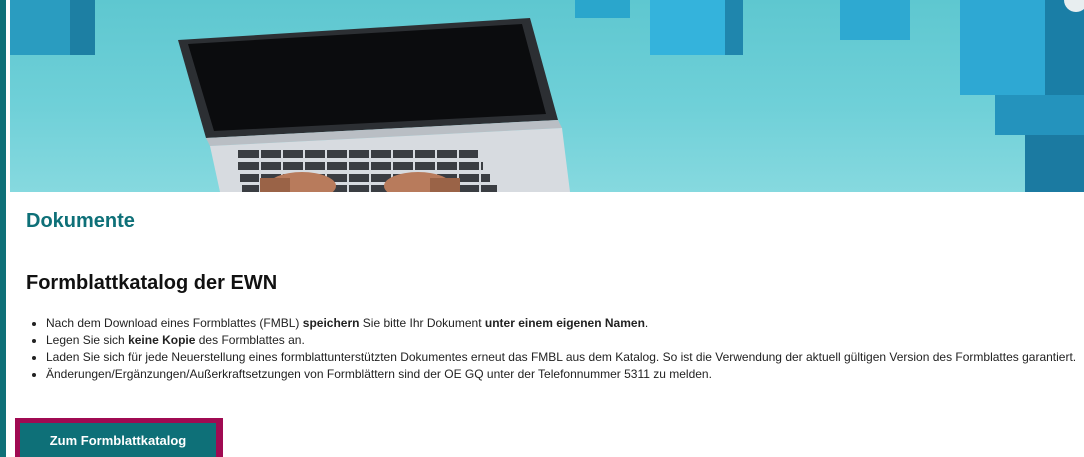 This screenshot has width=1084, height=457. What do you see at coordinates (250, 340) in the screenshot?
I see `list-item-text: des Formblattes an.` at bounding box center [250, 340].